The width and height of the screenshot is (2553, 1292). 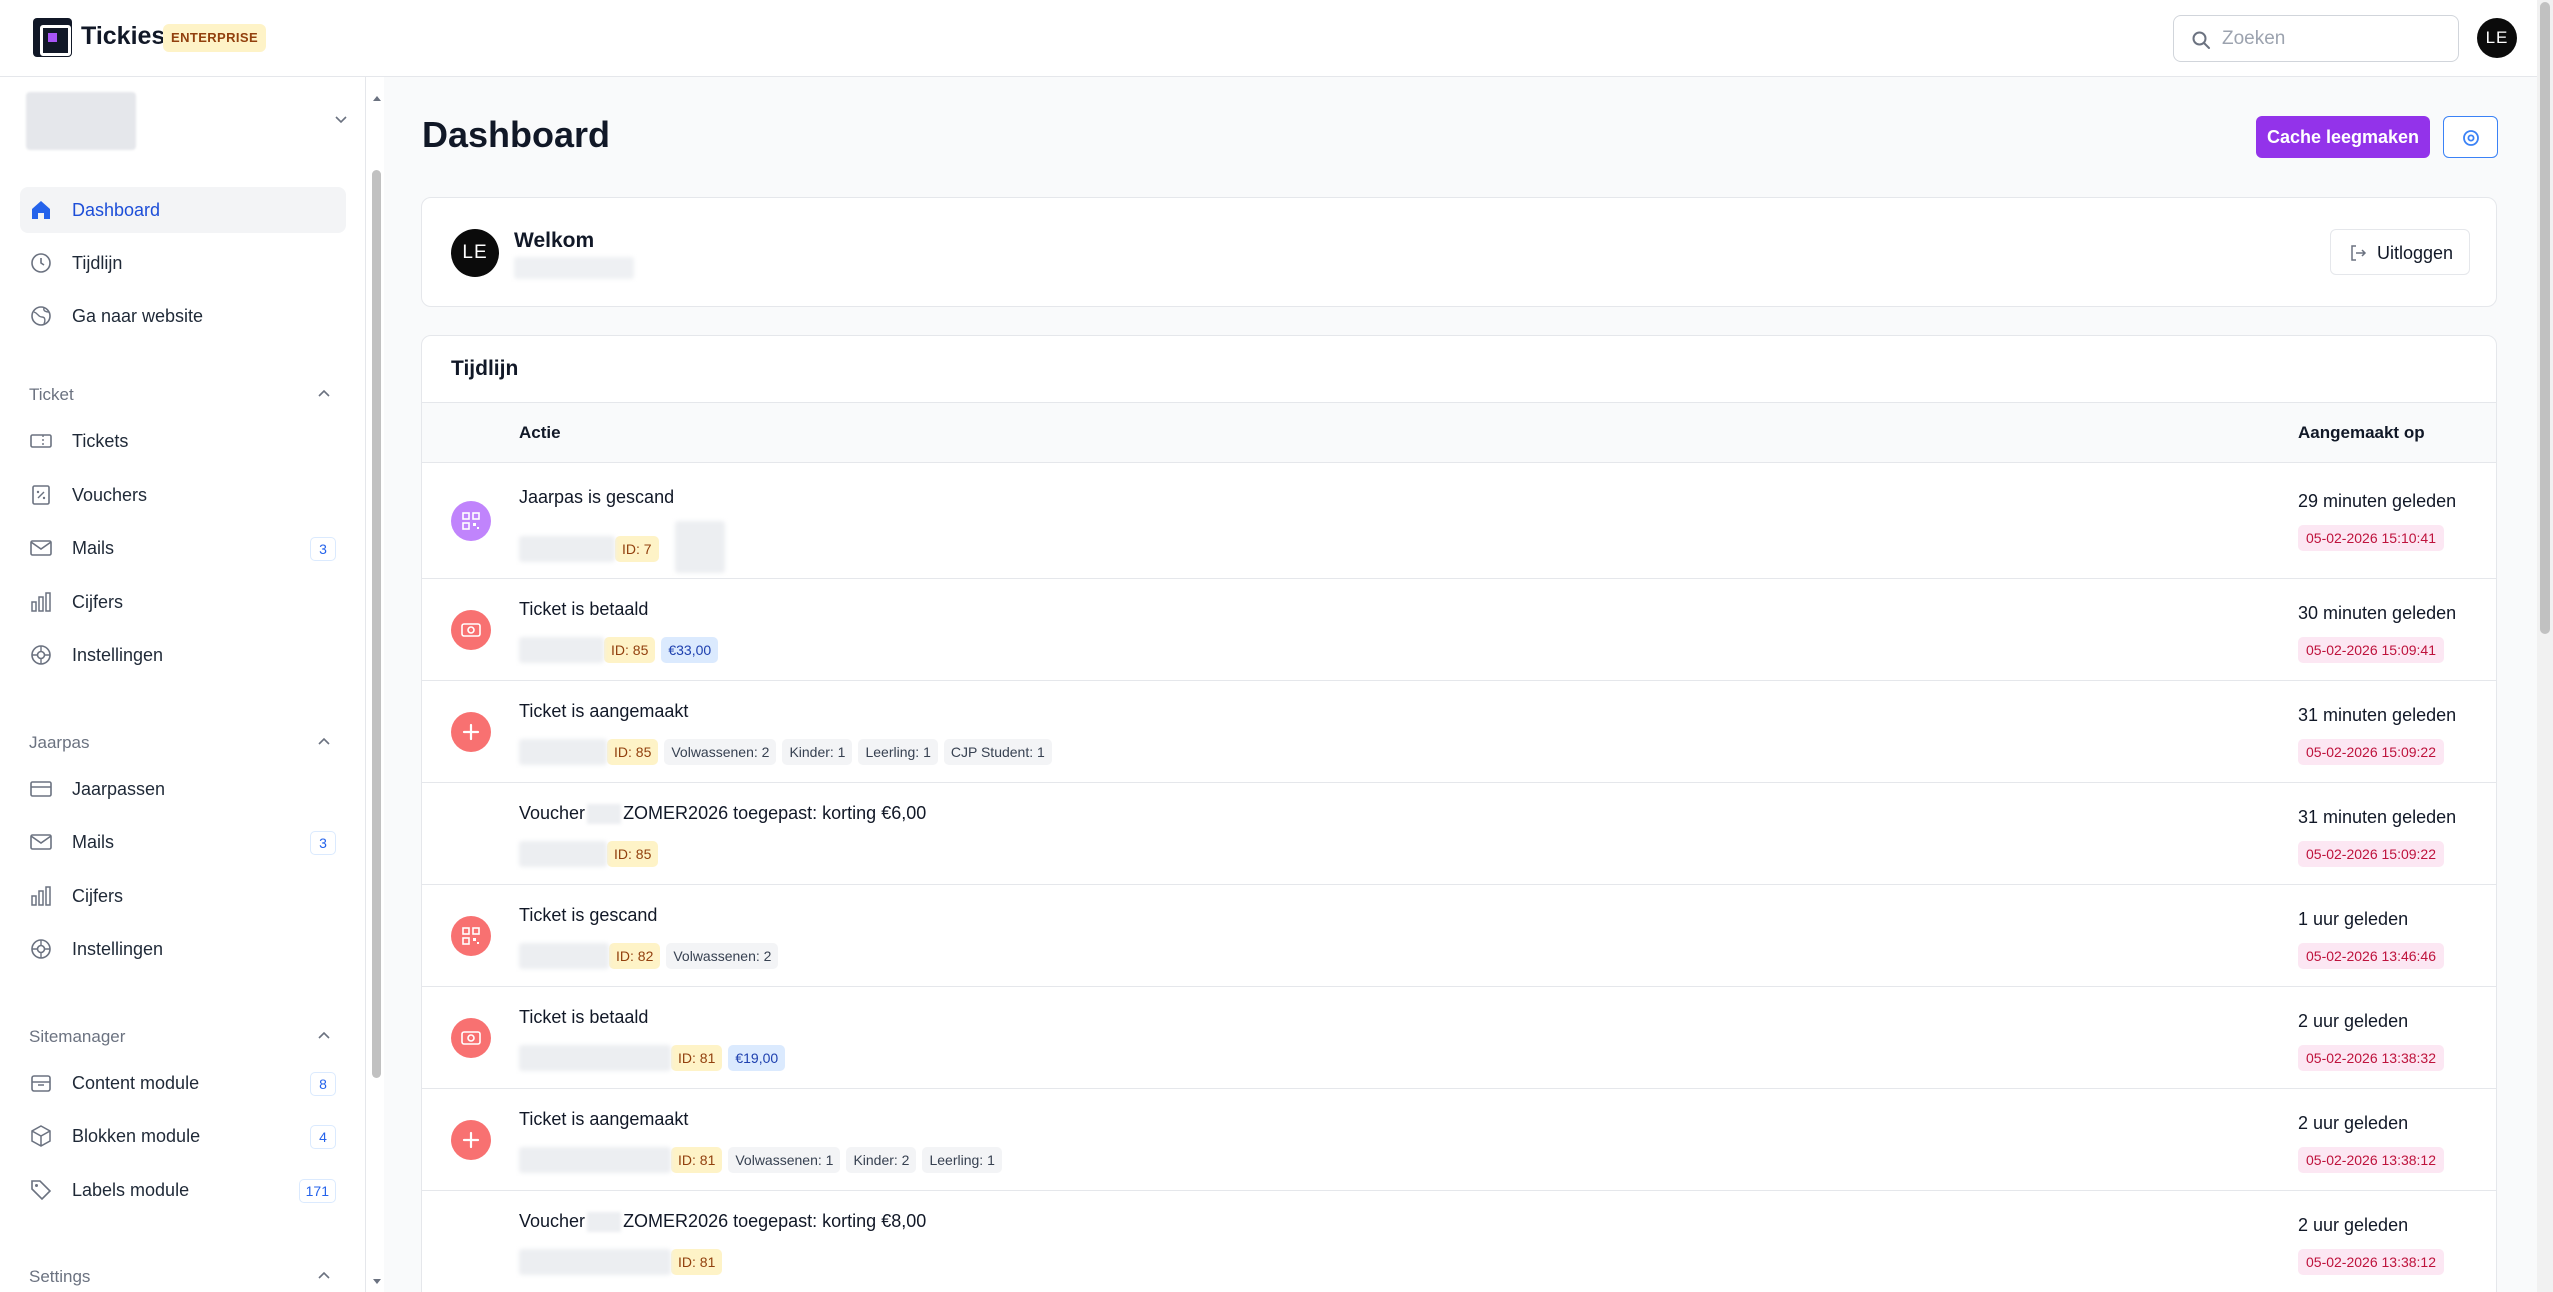 I want to click on chevron-down-icon, so click(x=341, y=119).